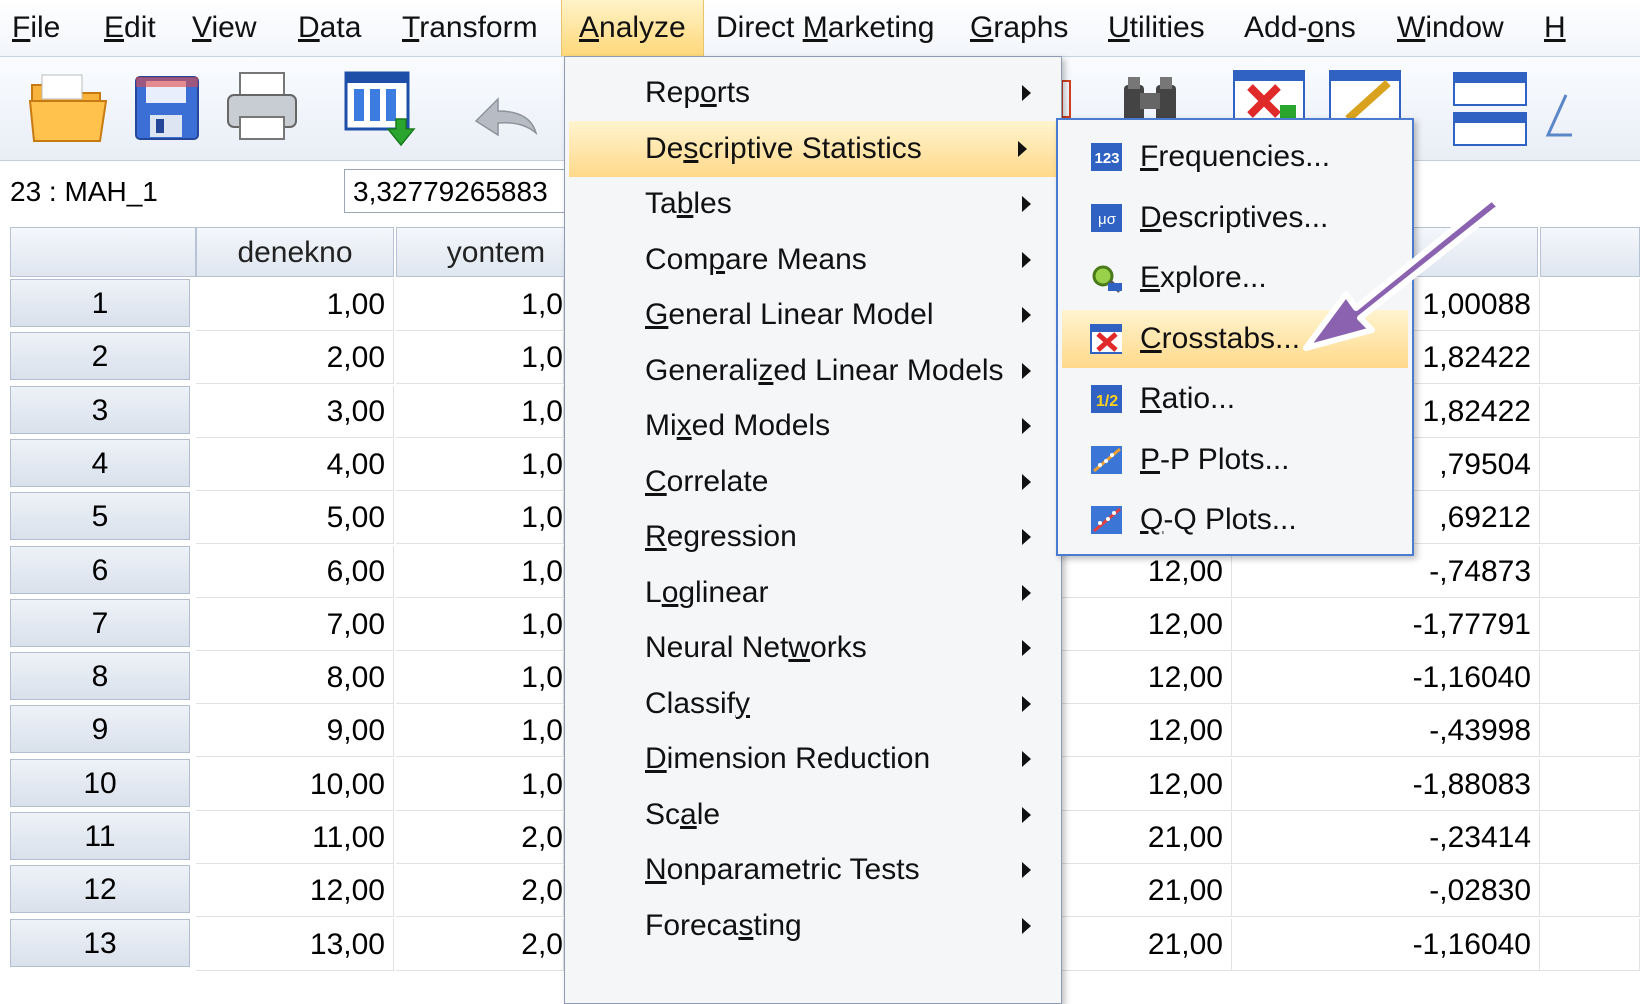 The image size is (1640, 1004). I want to click on cell-col-4: -1,77791, so click(1386, 624).